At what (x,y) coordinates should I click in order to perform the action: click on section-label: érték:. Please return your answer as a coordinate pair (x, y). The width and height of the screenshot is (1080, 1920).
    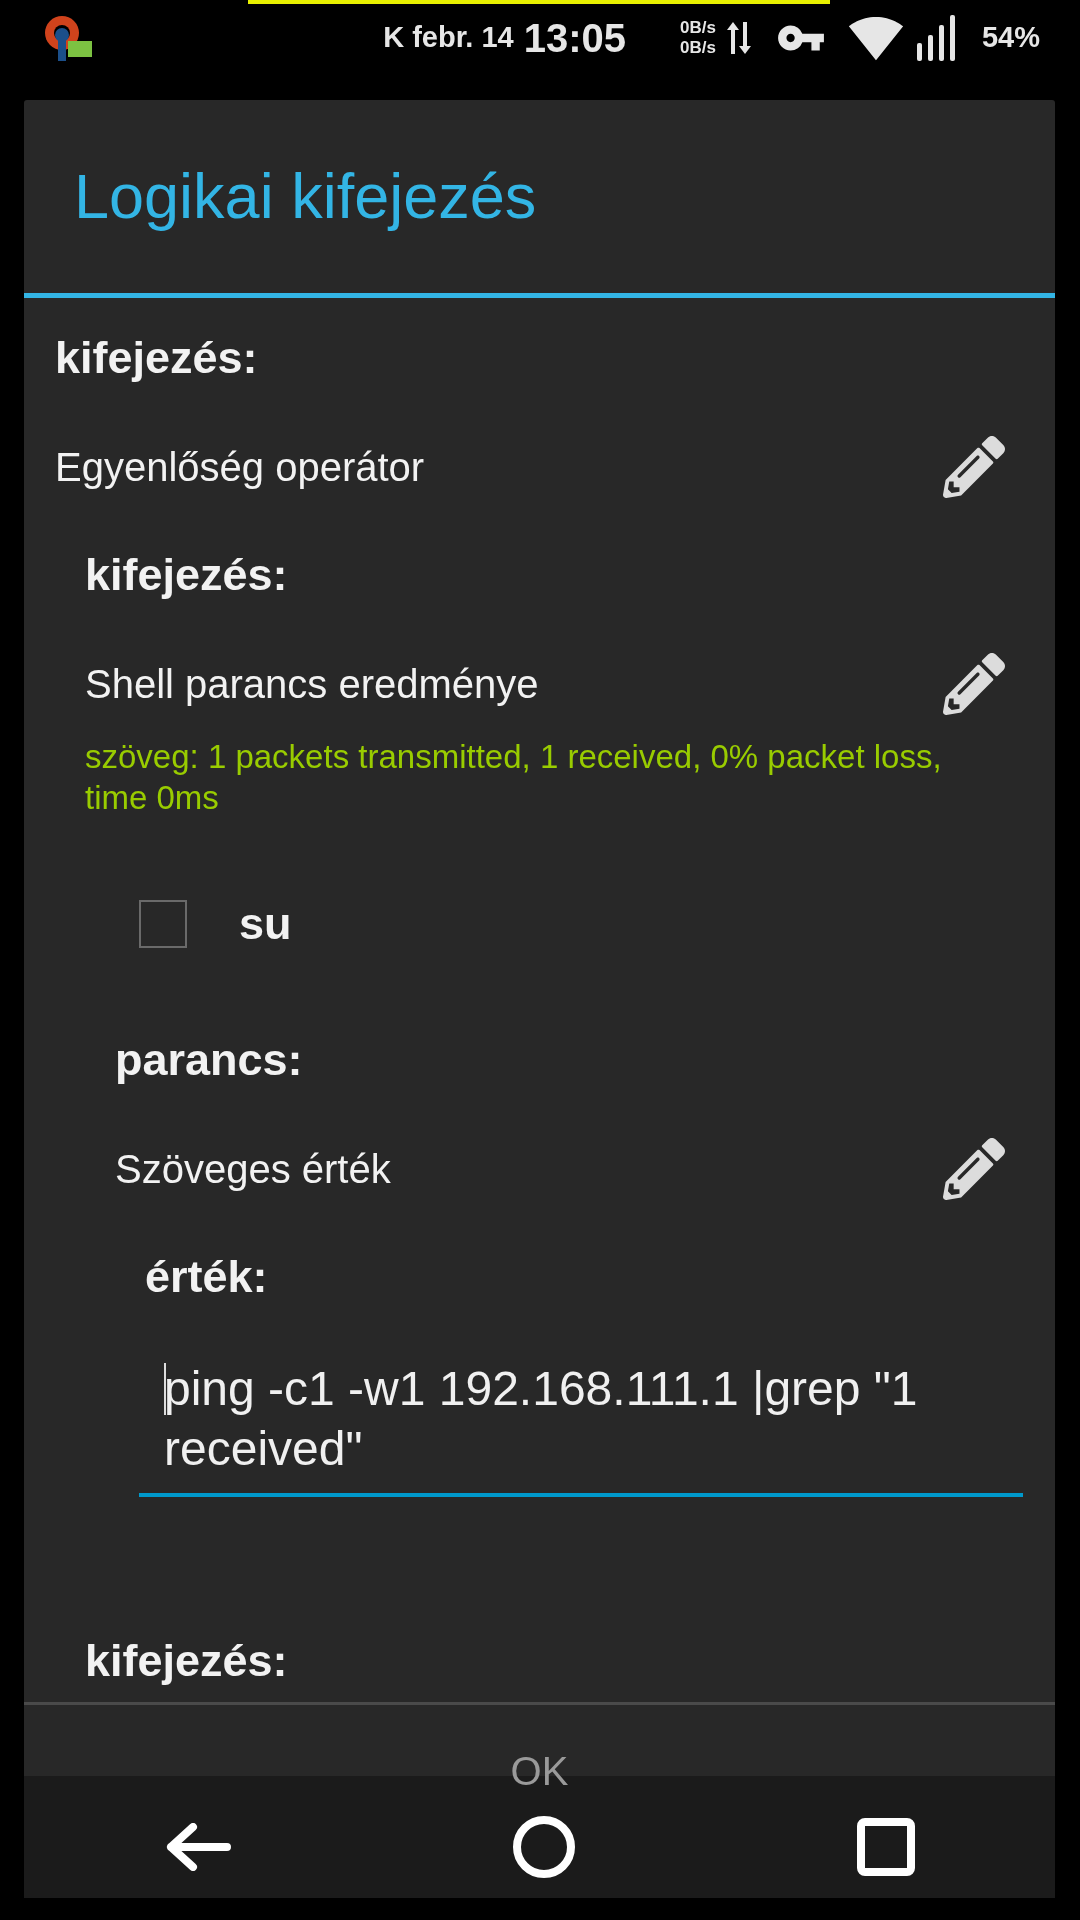
    Looking at the image, I should click on (206, 1277).